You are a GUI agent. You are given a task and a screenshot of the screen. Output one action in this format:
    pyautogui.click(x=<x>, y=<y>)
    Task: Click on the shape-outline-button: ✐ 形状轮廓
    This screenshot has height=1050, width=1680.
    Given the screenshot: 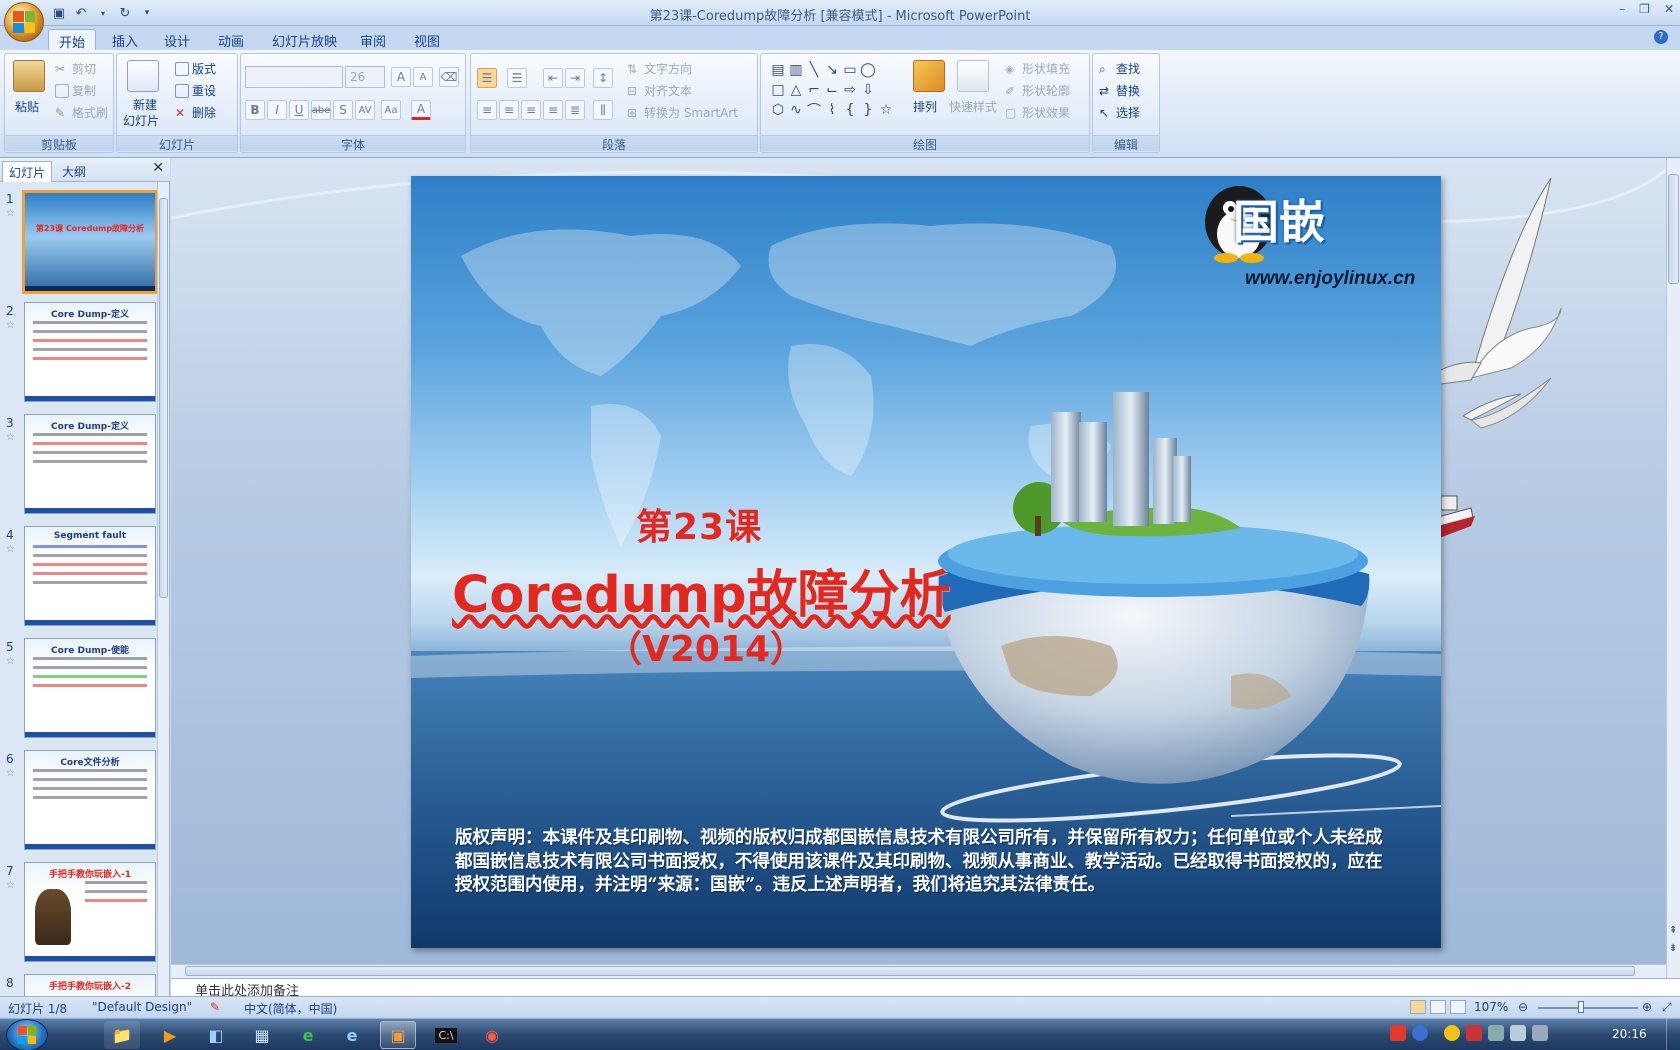 What is the action you would take?
    pyautogui.click(x=1037, y=90)
    